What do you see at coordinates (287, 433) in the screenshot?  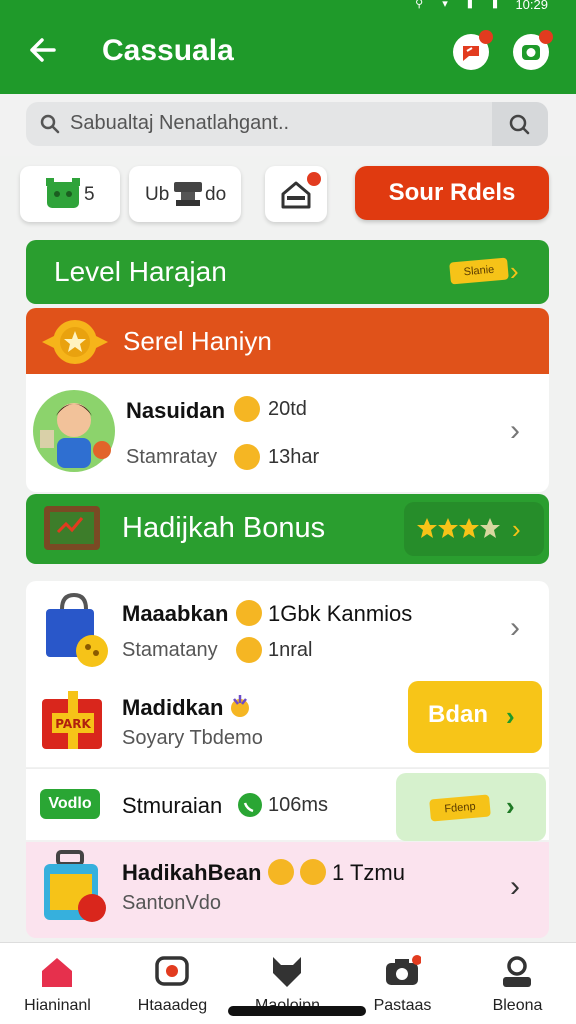 I see `profile-row: Nasuidan 20td Stamratay 13har ›` at bounding box center [287, 433].